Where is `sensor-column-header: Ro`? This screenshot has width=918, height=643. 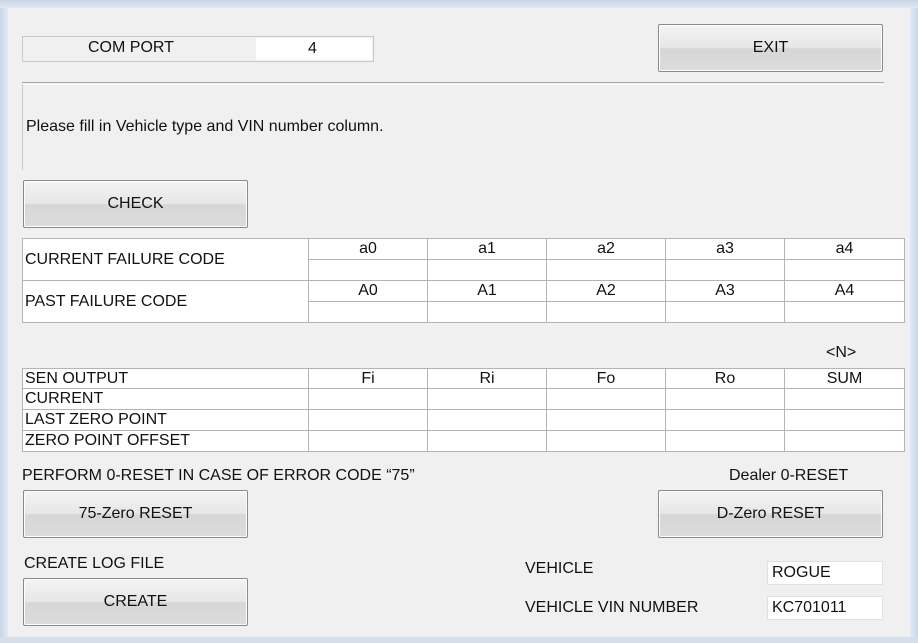
sensor-column-header: Ro is located at coordinates (725, 378).